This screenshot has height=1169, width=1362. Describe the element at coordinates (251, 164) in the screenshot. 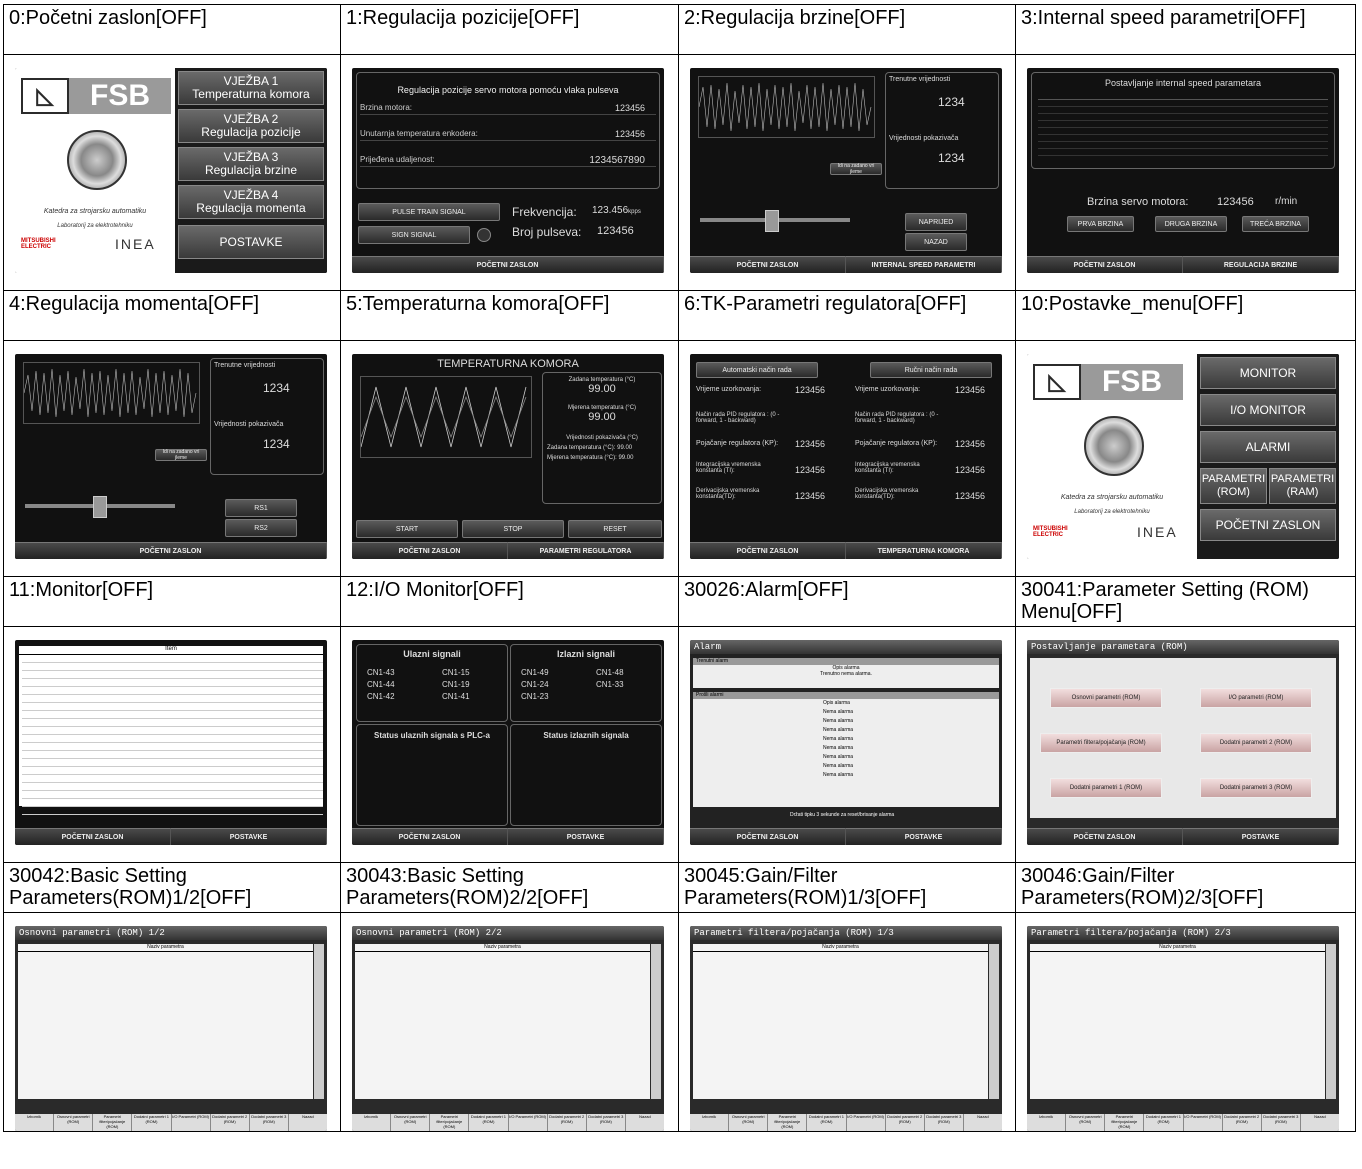

I see `vjezba-3-button: VJEŽBA 3 Regulacija brzine` at that location.